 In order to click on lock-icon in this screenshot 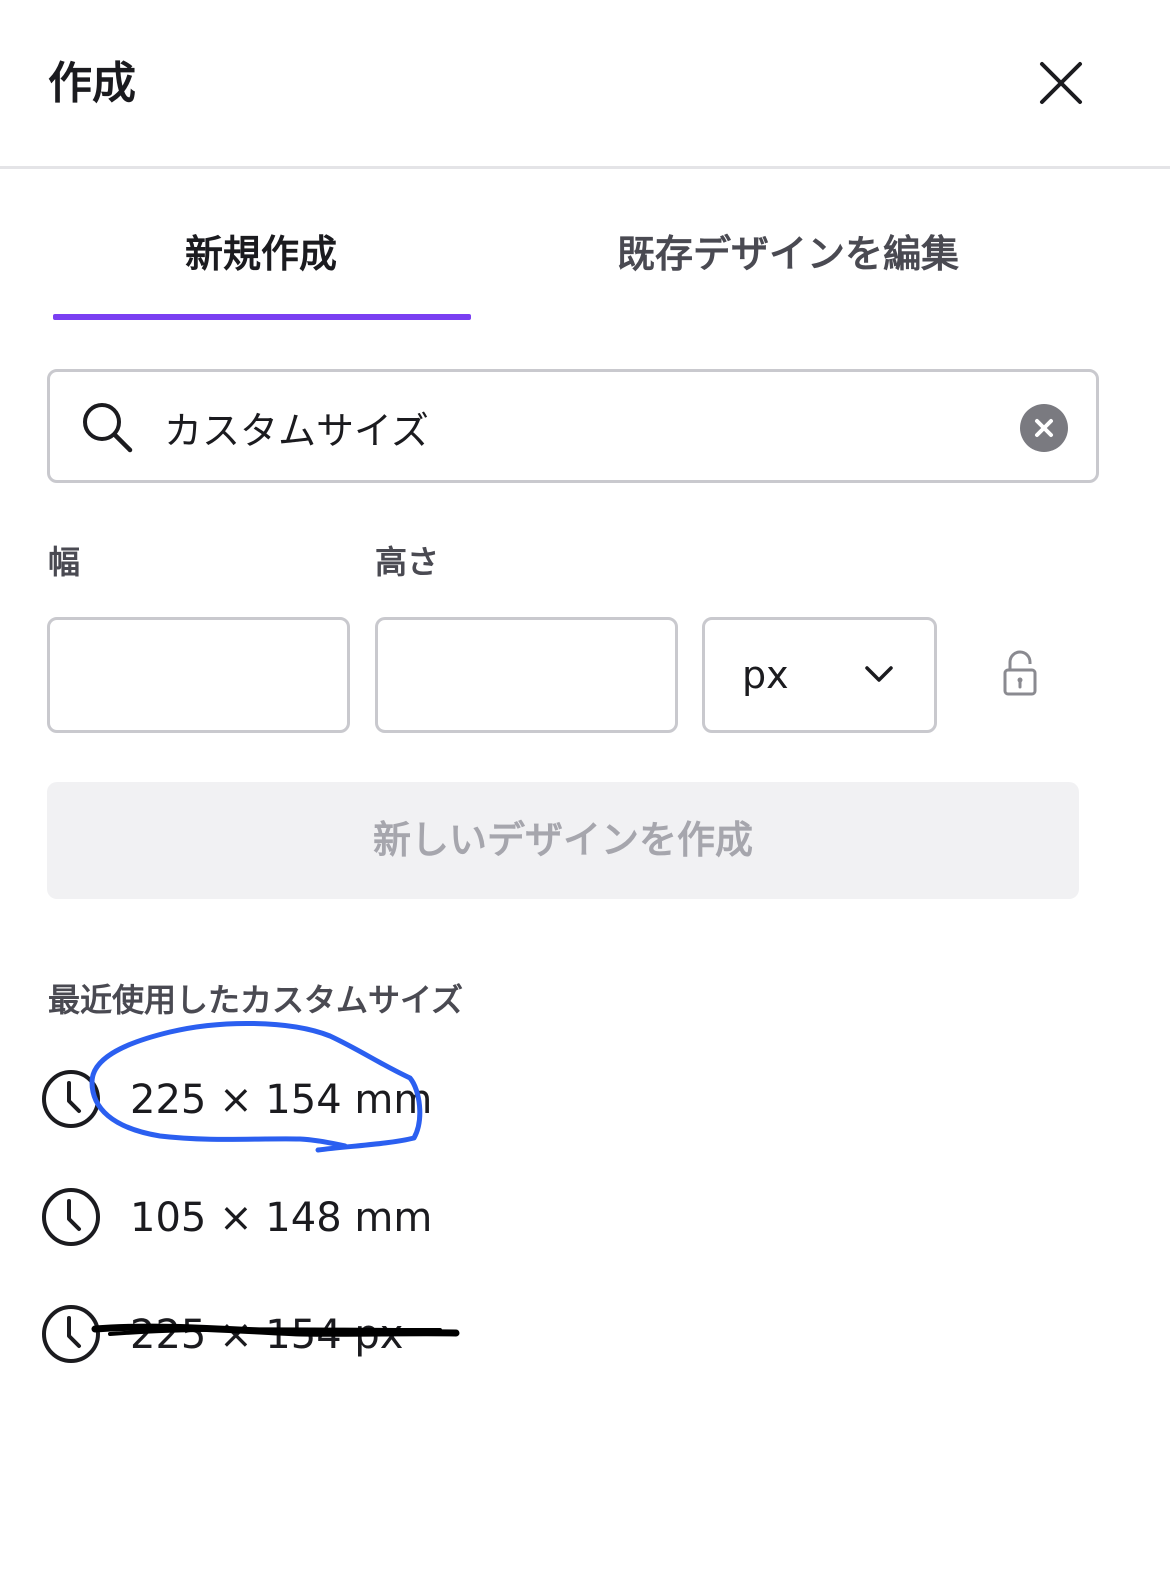, I will do `click(1020, 673)`.